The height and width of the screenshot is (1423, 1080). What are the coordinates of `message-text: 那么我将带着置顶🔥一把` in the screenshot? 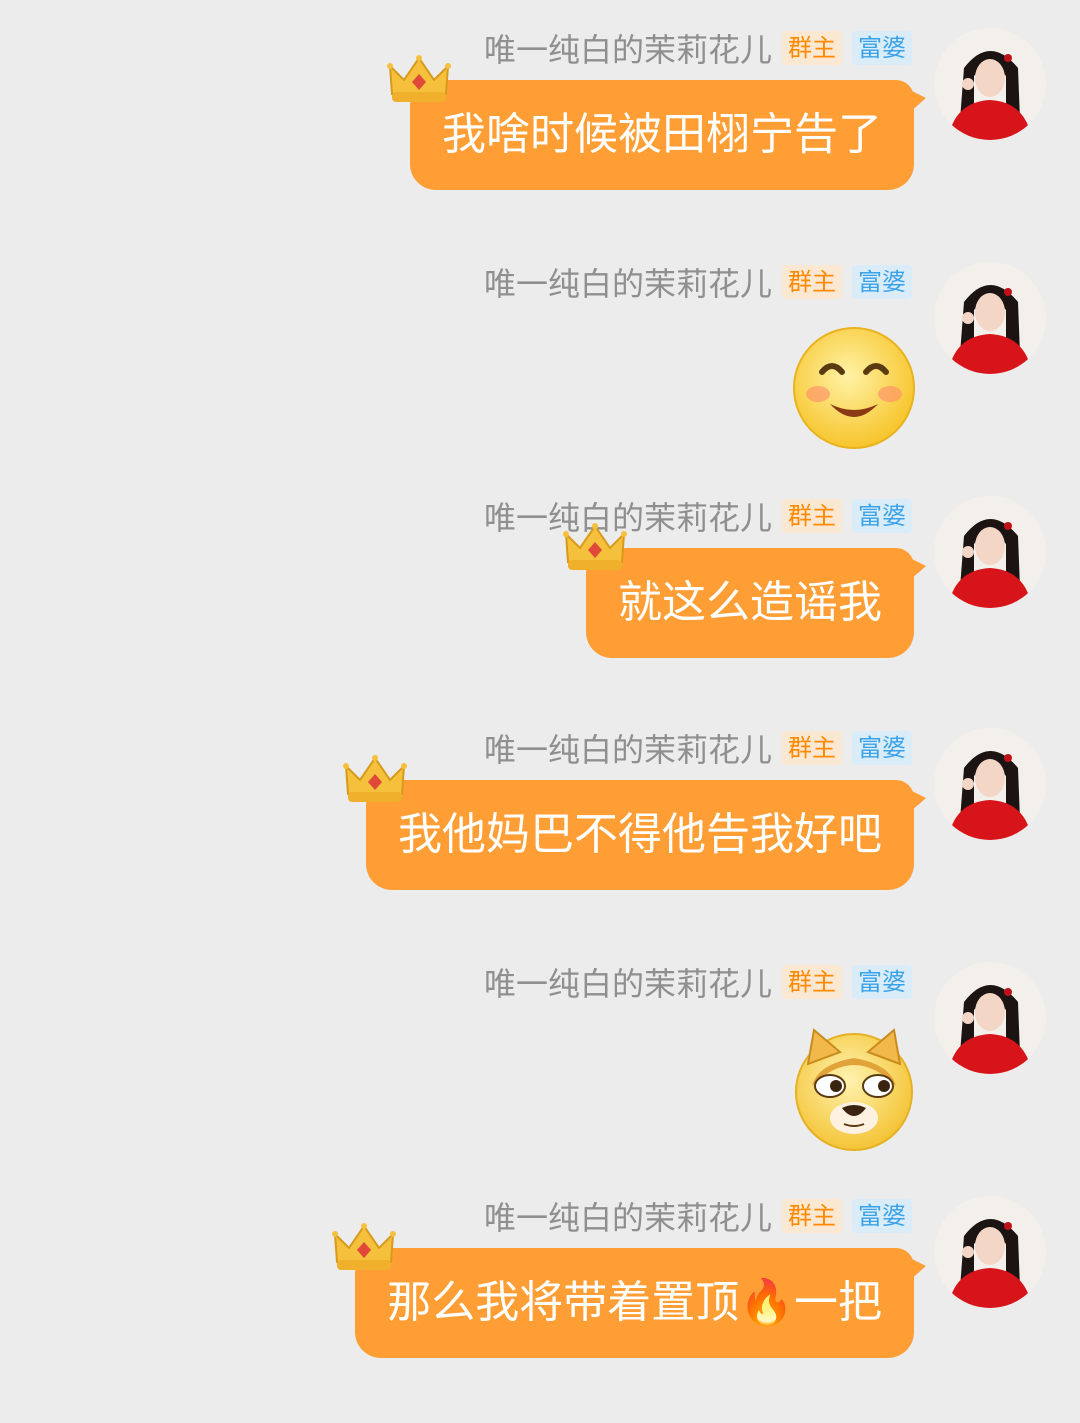 It's located at (634, 1302).